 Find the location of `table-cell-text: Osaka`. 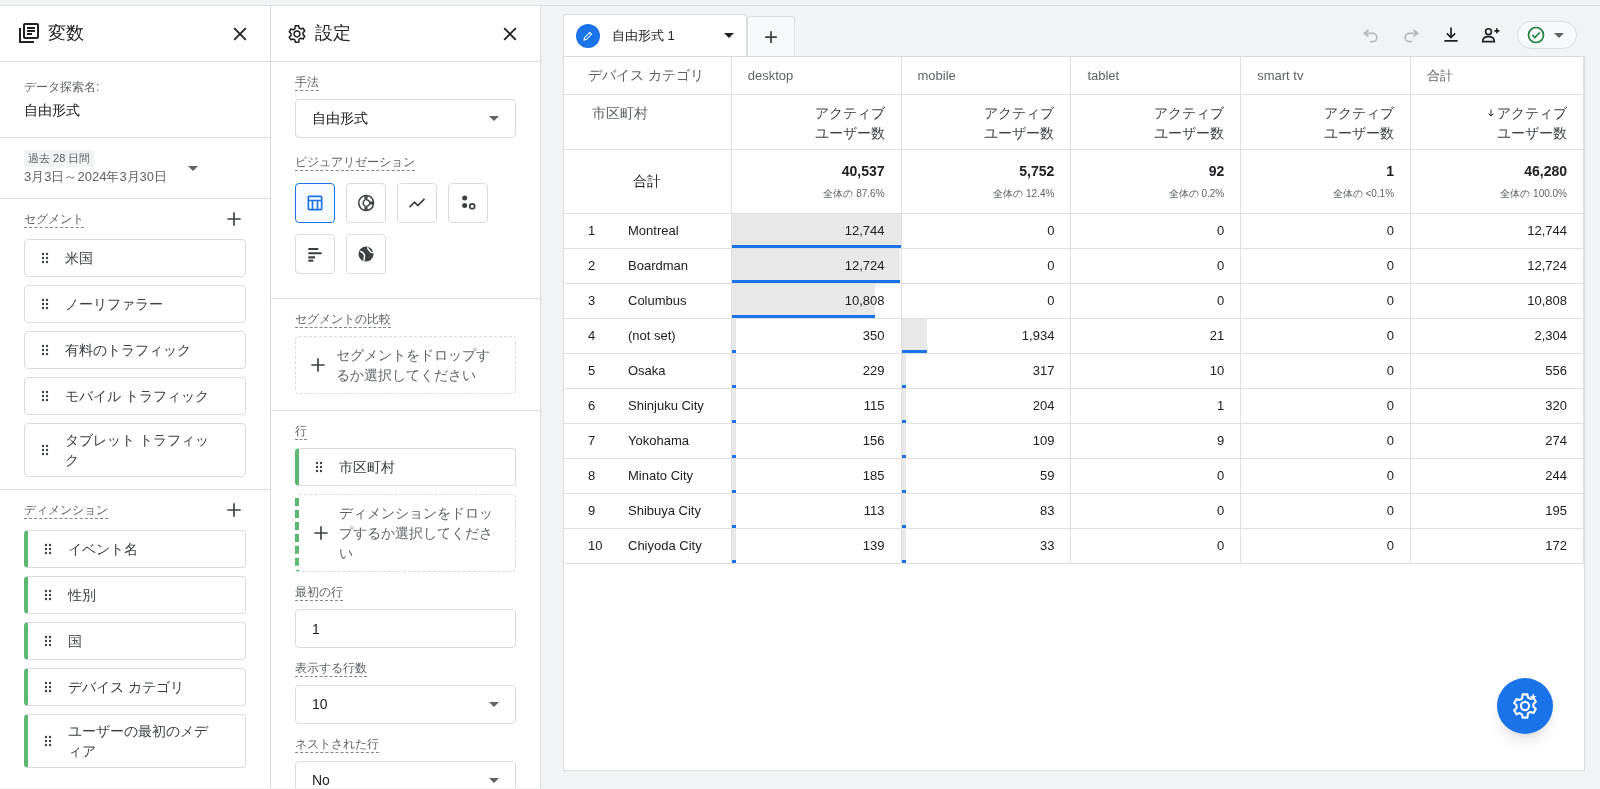

table-cell-text: Osaka is located at coordinates (647, 370).